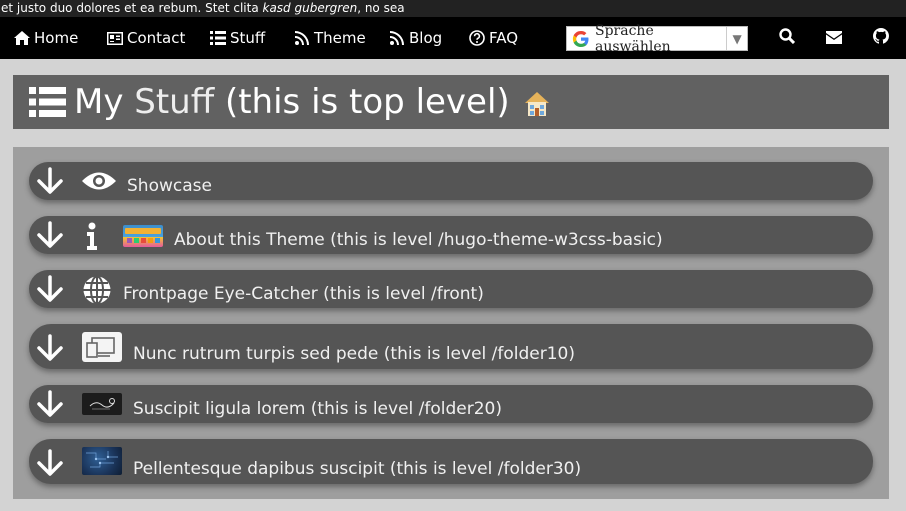 This screenshot has height=511, width=906. I want to click on nav-stuff-label: Stuff, so click(248, 38).